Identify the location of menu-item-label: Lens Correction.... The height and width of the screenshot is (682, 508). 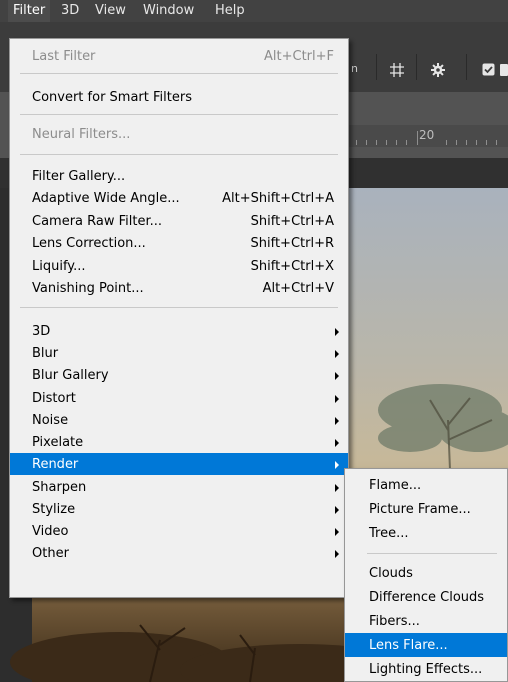
(89, 243).